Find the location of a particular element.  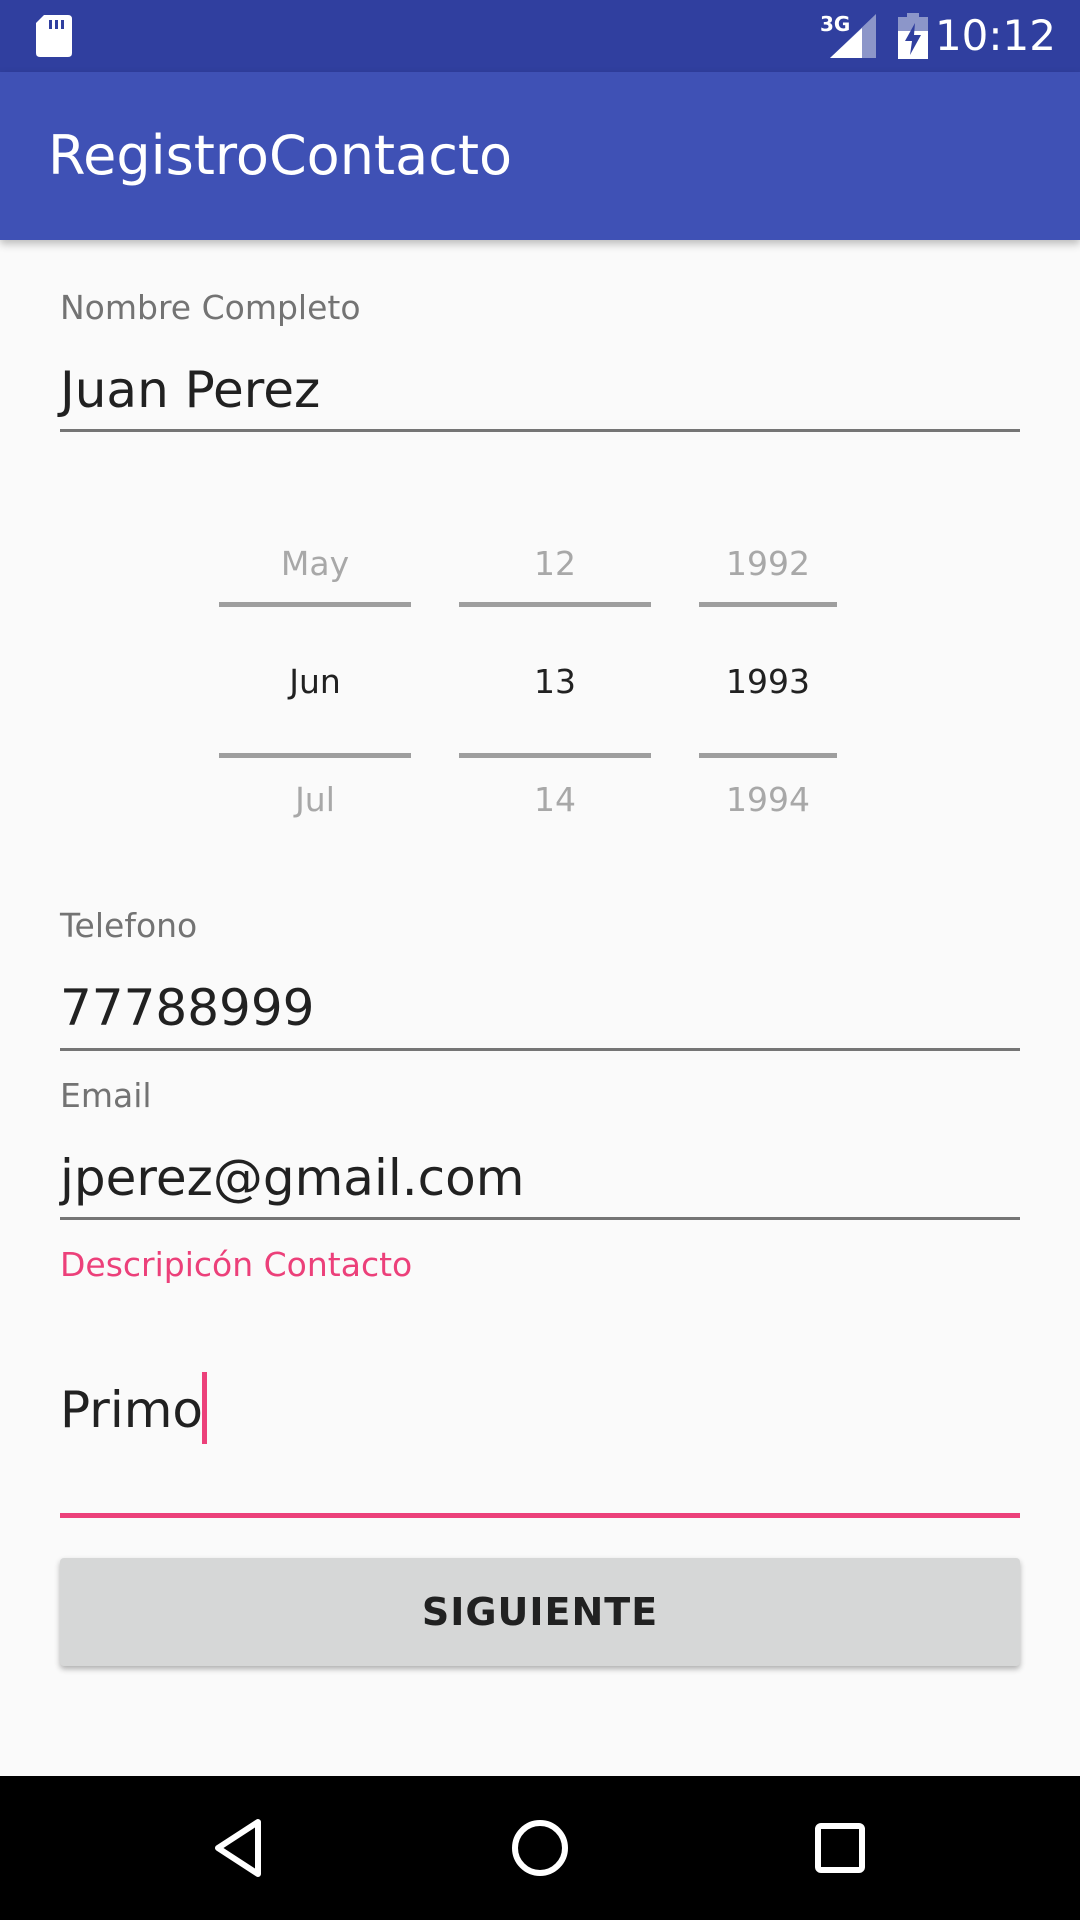

month-prev: May is located at coordinates (315, 564).